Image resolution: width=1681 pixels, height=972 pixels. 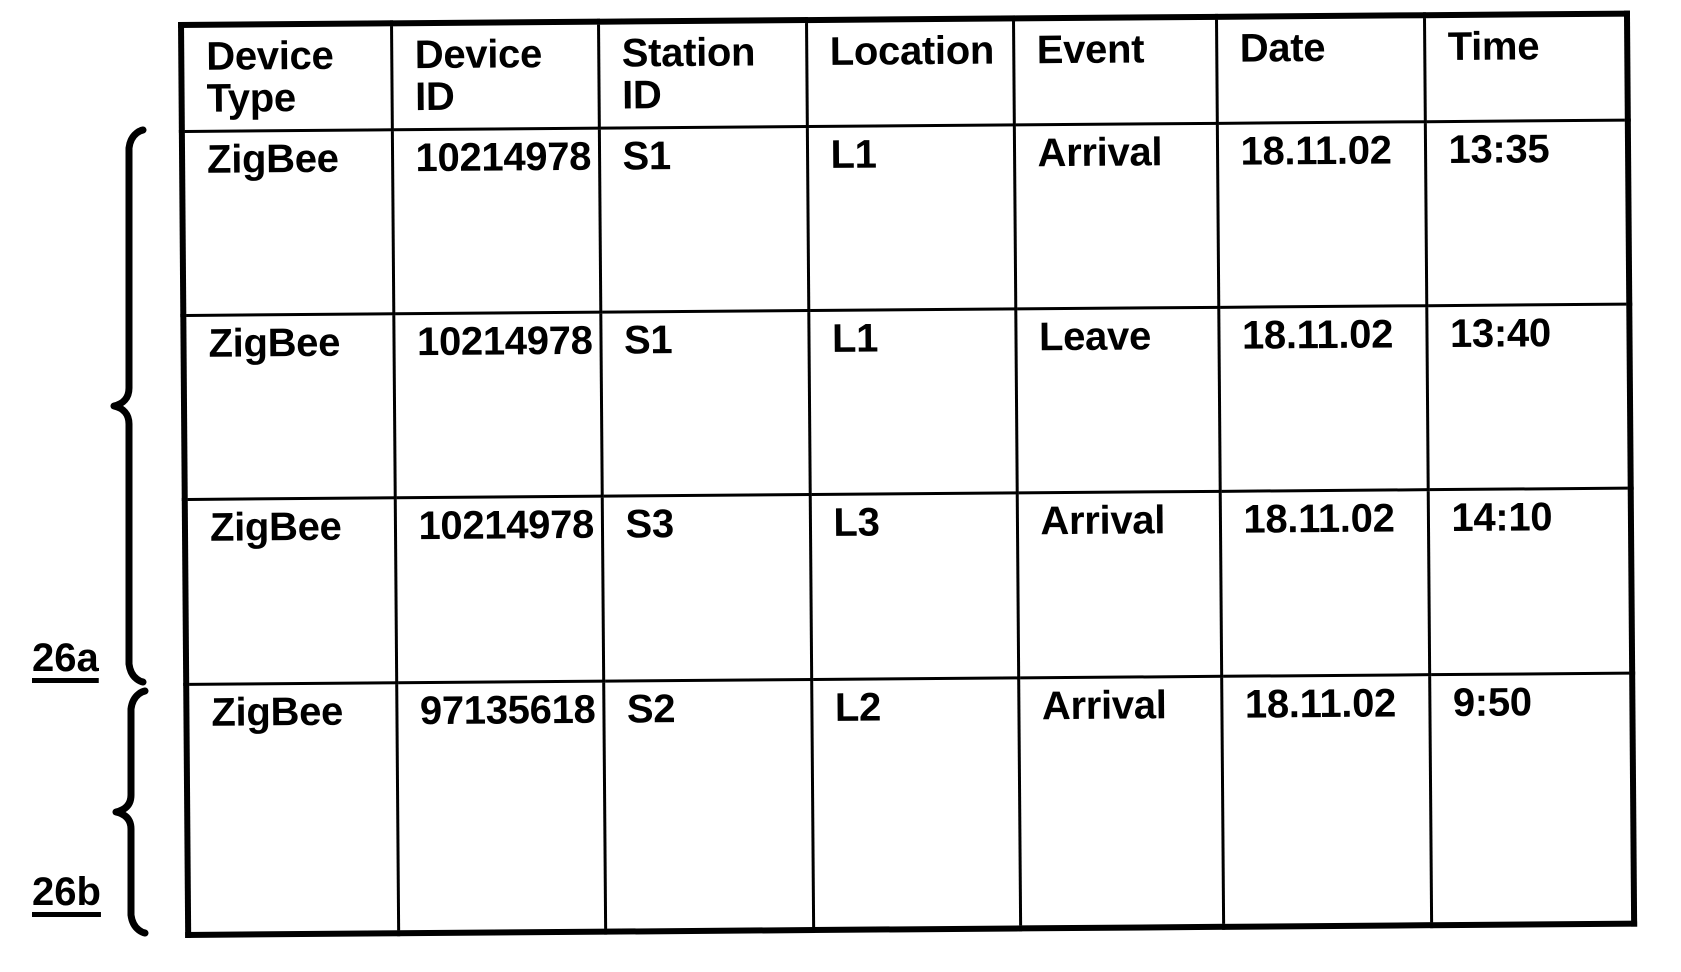 What do you see at coordinates (688, 53) in the screenshot?
I see `column-header-station-id-line1: Station` at bounding box center [688, 53].